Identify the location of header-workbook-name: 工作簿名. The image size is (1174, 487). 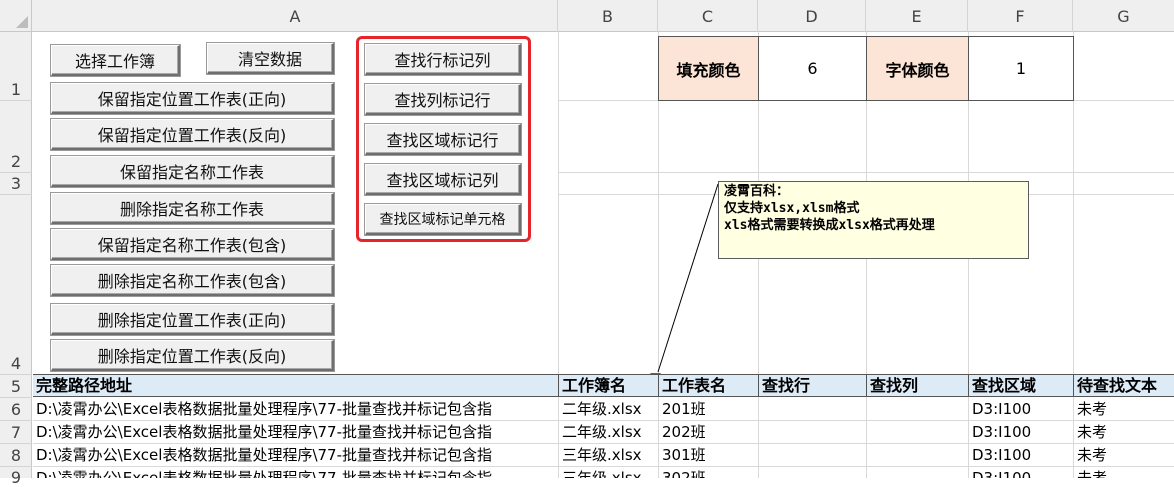
(609, 385).